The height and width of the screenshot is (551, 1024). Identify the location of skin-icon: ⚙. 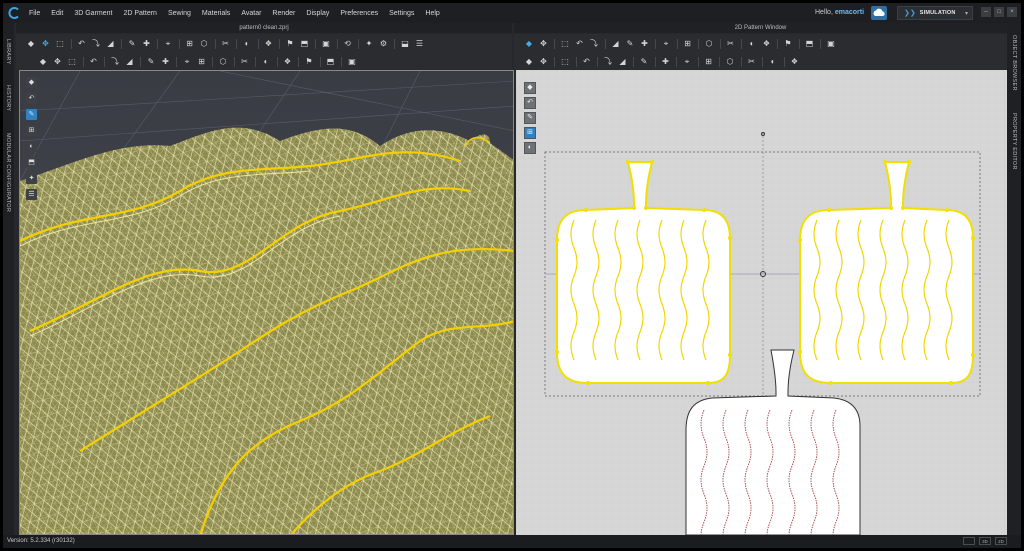
(384, 44).